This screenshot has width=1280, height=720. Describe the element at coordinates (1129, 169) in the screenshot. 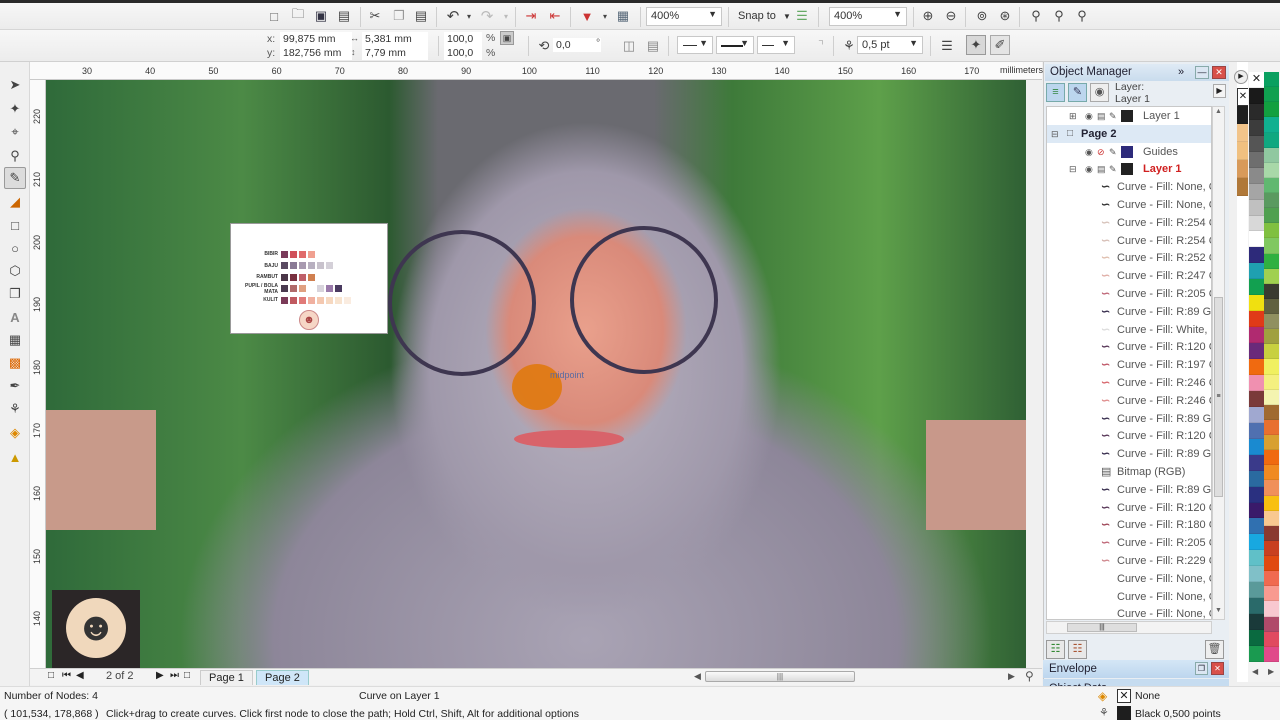

I see `tree-layer-node: ⊟ ◉ ▤ ✎ Layer 1` at that location.